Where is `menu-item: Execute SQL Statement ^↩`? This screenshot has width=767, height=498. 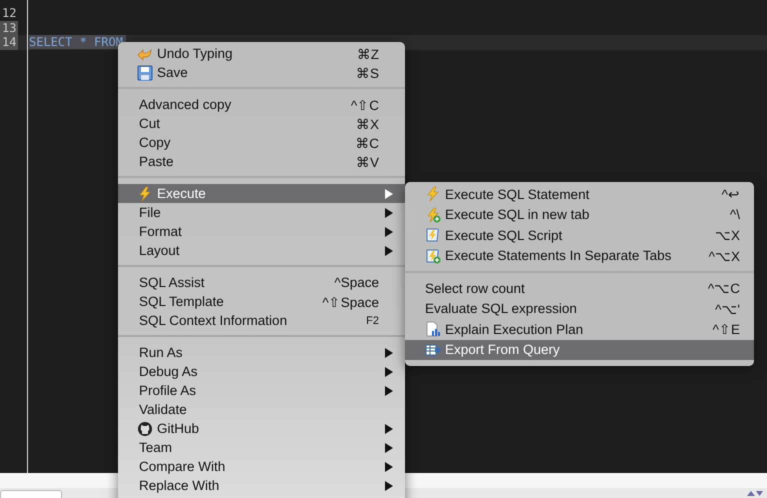
menu-item: Execute SQL Statement ^↩ is located at coordinates (579, 194).